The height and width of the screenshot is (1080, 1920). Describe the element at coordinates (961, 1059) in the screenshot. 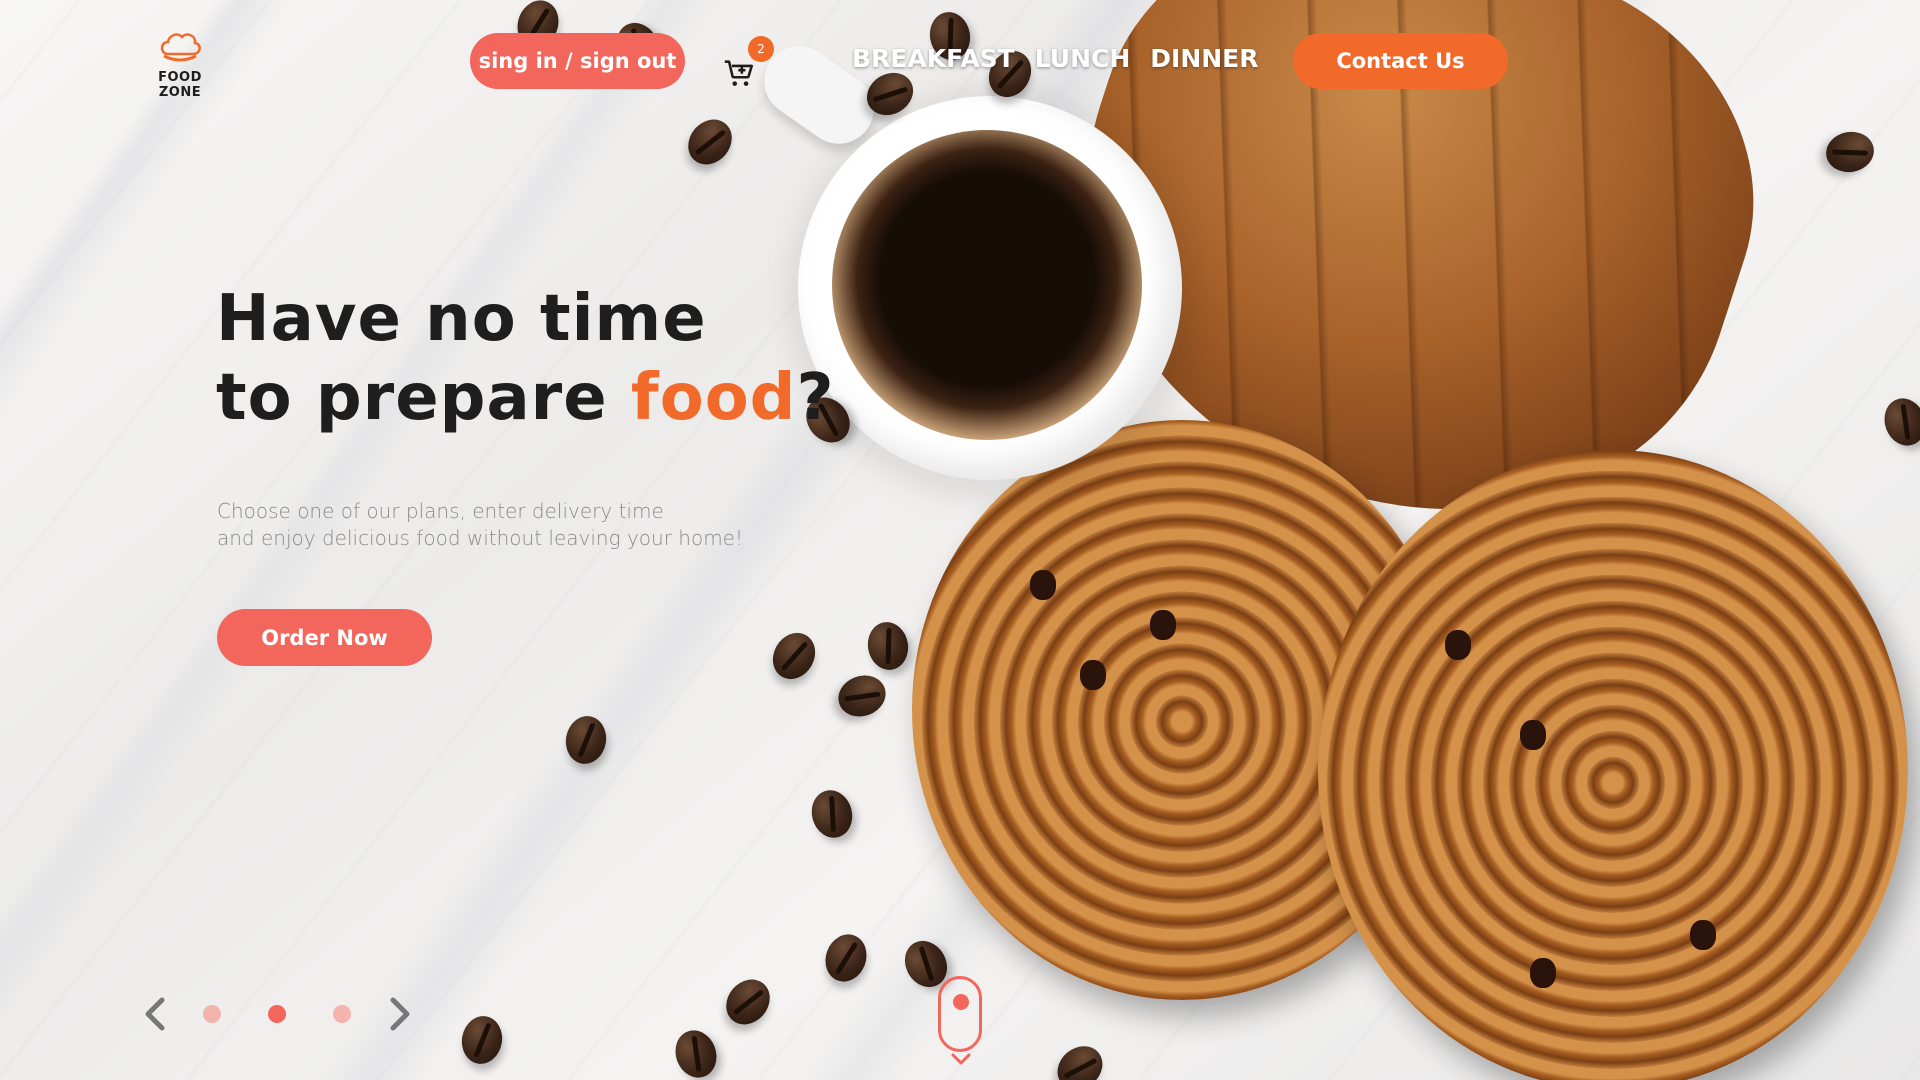

I see `chevron-down-icon` at that location.